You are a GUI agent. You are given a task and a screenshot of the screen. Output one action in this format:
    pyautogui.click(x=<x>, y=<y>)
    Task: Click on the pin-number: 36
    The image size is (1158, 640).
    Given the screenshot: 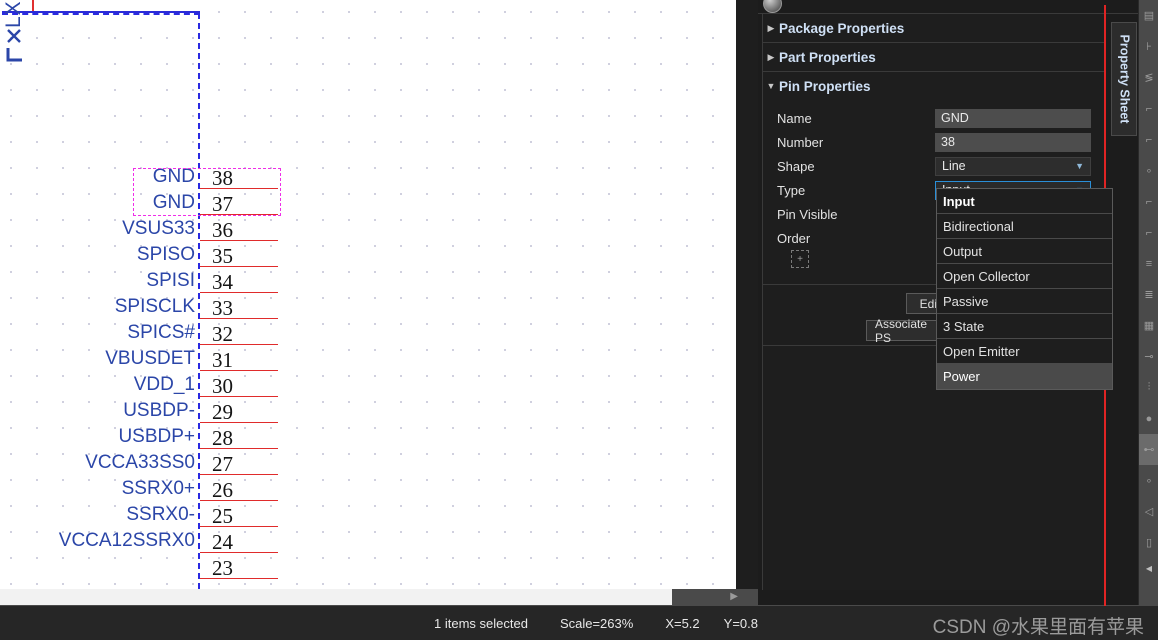 What is the action you would take?
    pyautogui.click(x=222, y=230)
    